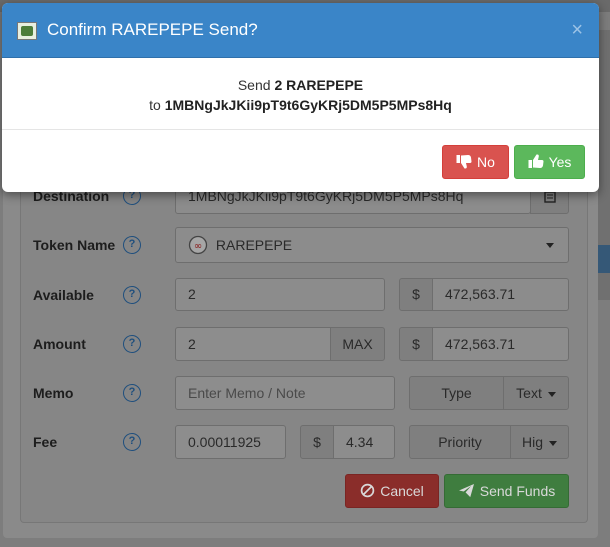 The width and height of the screenshot is (610, 547). I want to click on memo-placeholder: Enter Memo / Note, so click(247, 393).